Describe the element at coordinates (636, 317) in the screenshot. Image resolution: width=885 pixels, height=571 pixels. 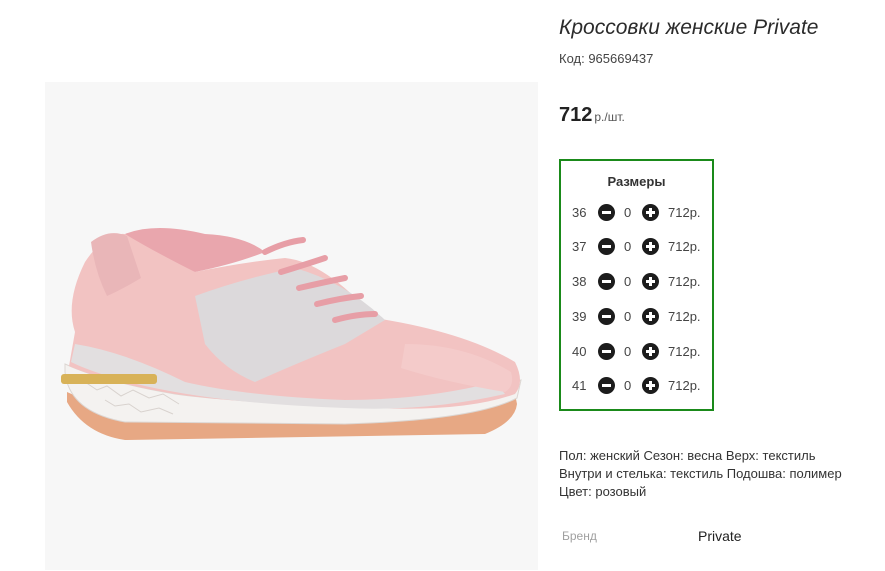
I see `size-row-39: 39 0 712р.` at that location.